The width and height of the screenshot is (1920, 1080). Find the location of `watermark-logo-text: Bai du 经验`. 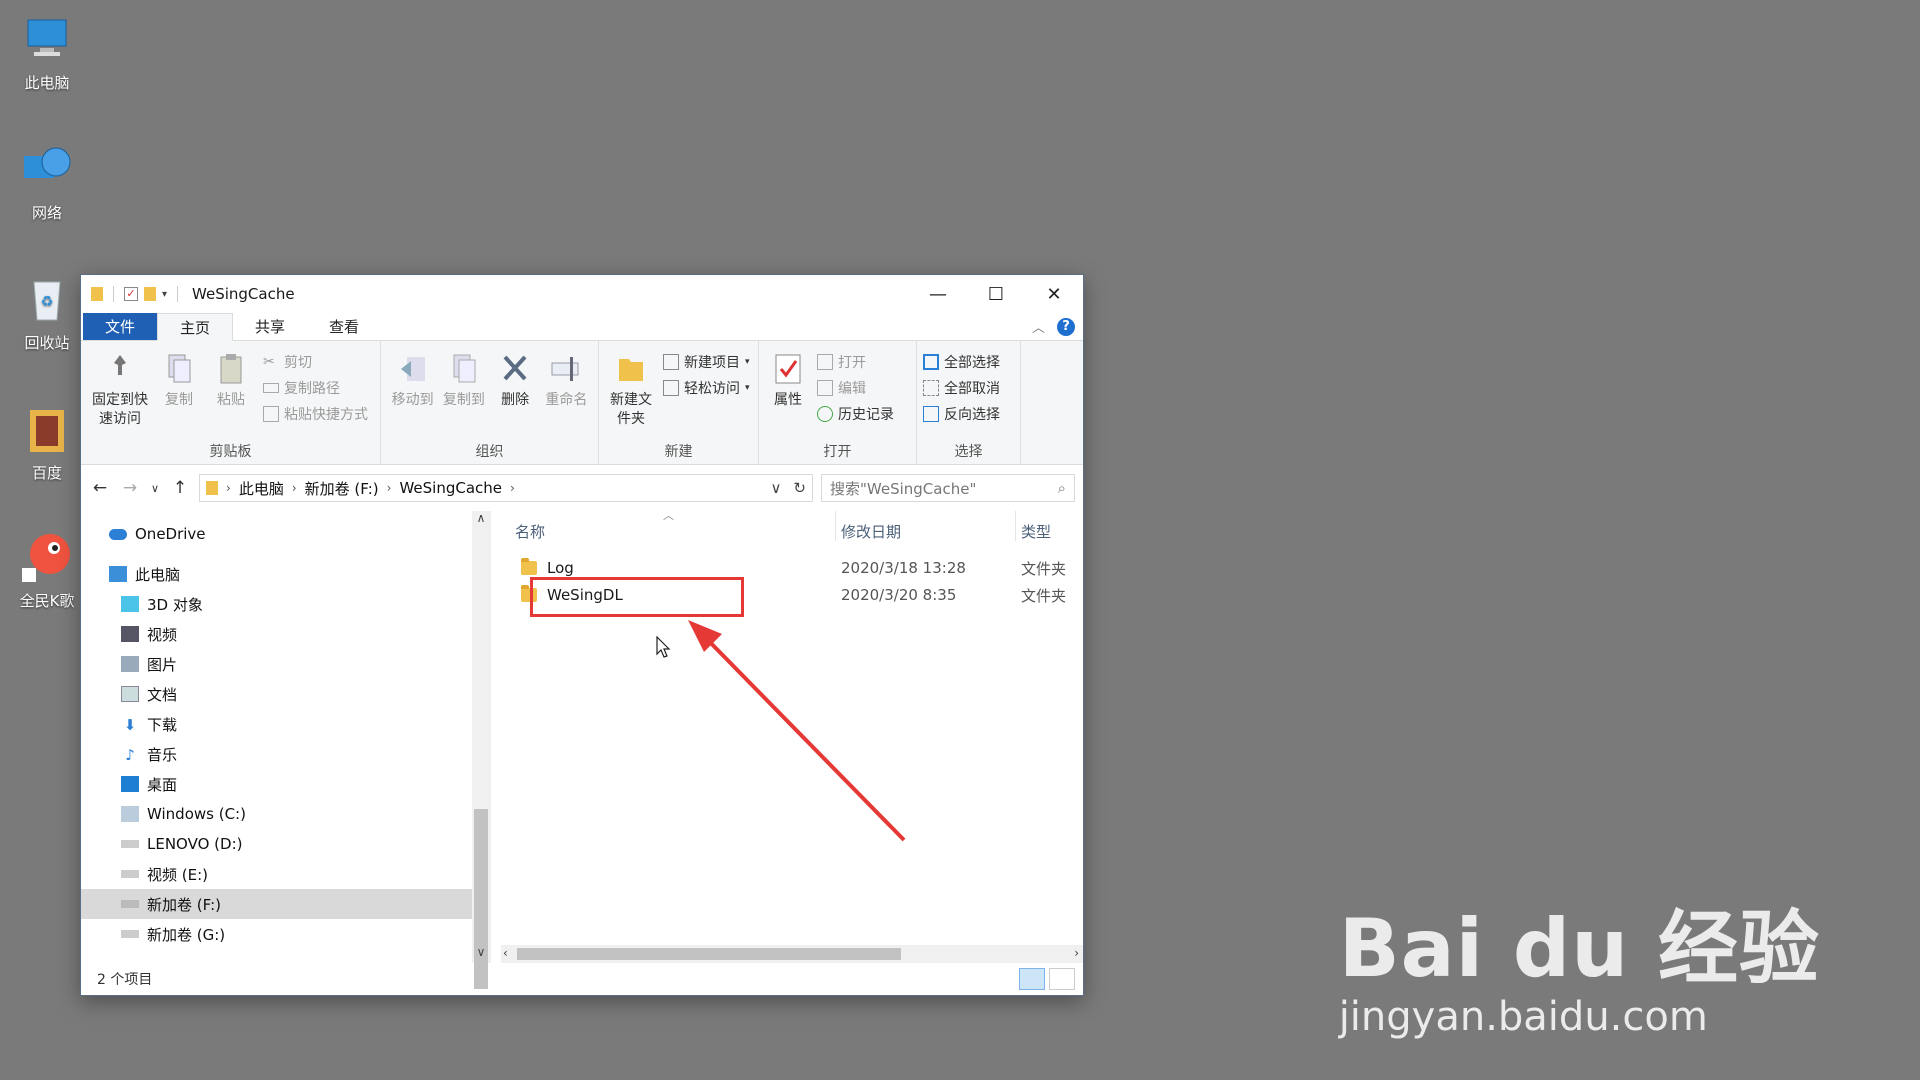

watermark-logo-text: Bai du 经验 is located at coordinates (1579, 948).